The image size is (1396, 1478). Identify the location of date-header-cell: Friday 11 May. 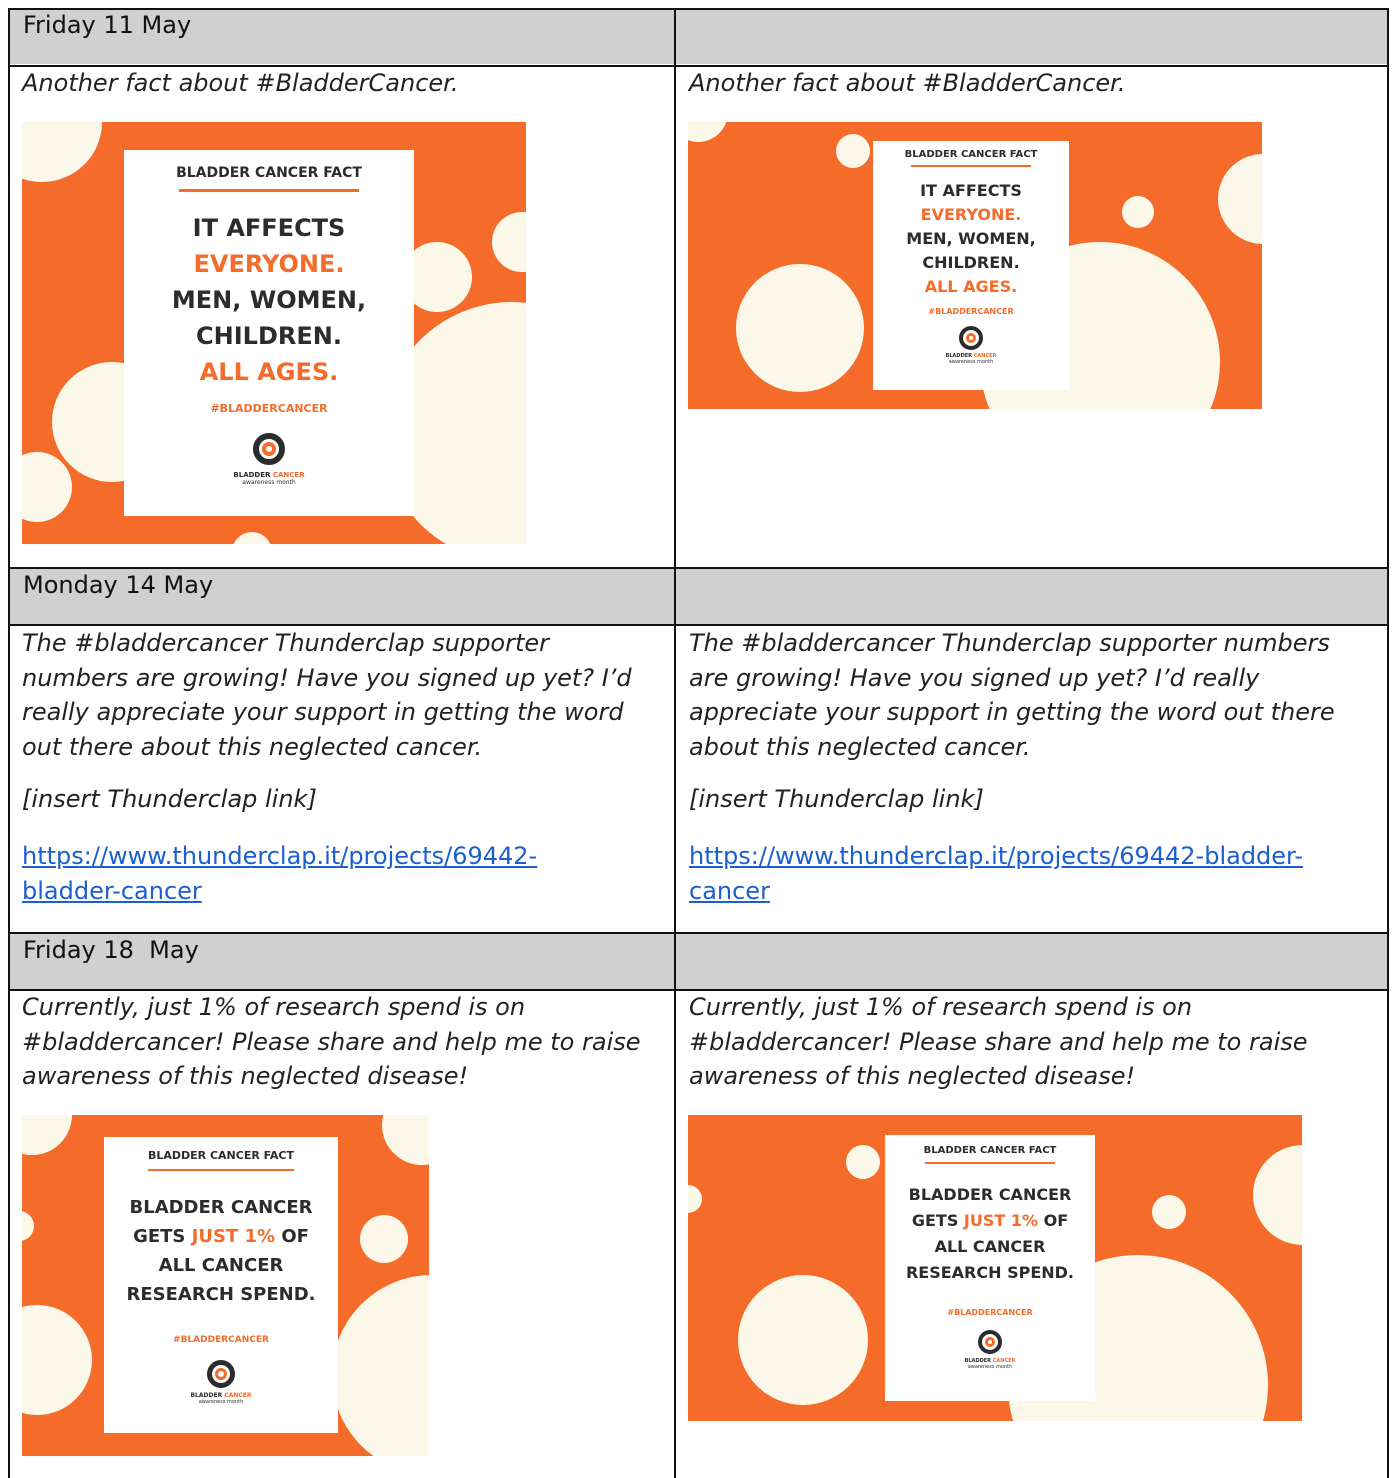
(341, 36).